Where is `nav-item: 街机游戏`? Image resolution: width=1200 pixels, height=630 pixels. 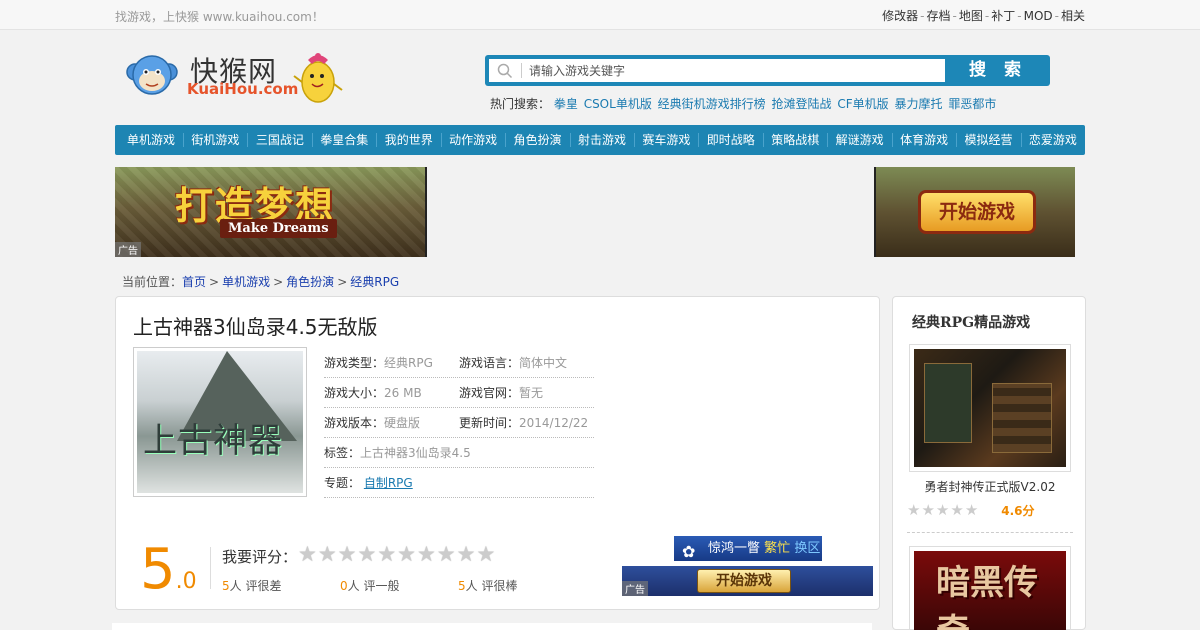
nav-item: 街机游戏 is located at coordinates (215, 140).